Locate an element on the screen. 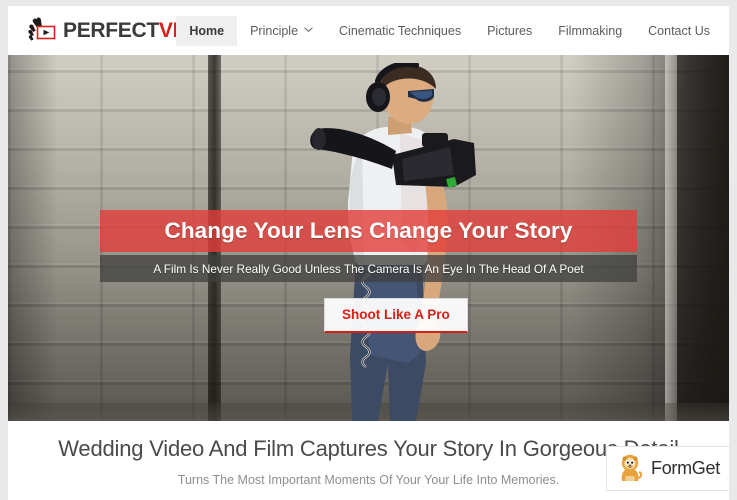 The width and height of the screenshot is (737, 500). lion-mascot-icon is located at coordinates (630, 469).